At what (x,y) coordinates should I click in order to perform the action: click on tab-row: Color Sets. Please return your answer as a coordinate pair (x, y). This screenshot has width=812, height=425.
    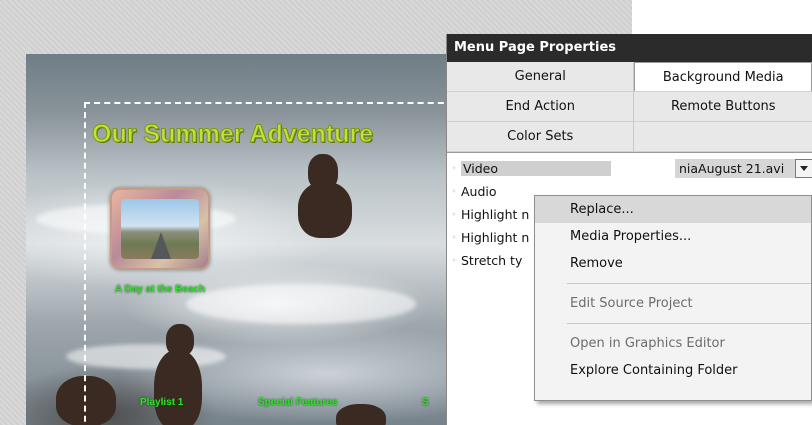
    Looking at the image, I should click on (629, 137).